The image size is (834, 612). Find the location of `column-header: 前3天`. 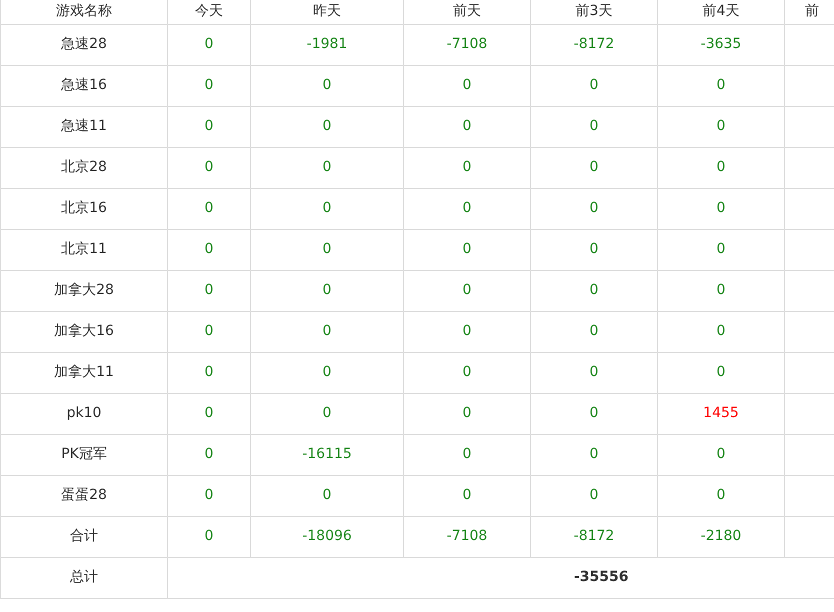

column-header: 前3天 is located at coordinates (594, 12).